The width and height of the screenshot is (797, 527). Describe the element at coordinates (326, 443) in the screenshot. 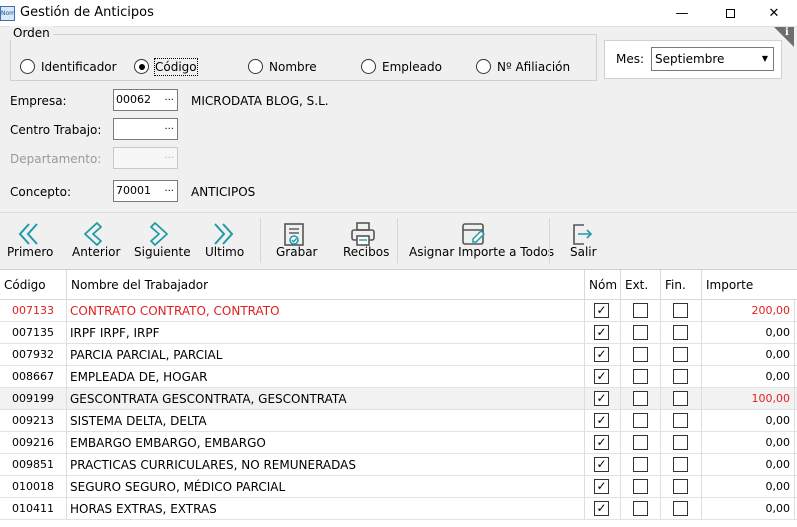

I see `cell-nombre: EMBARGO EMBARGO, EMBARGO` at that location.